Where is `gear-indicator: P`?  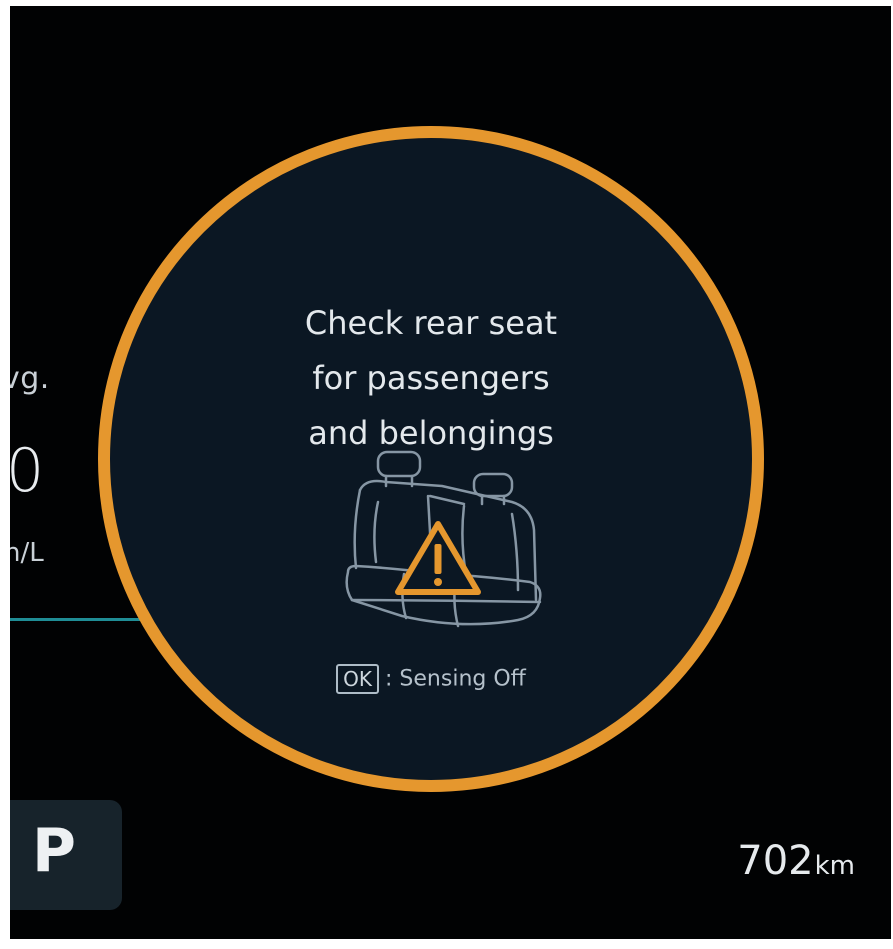
gear-indicator: P is located at coordinates (54, 851).